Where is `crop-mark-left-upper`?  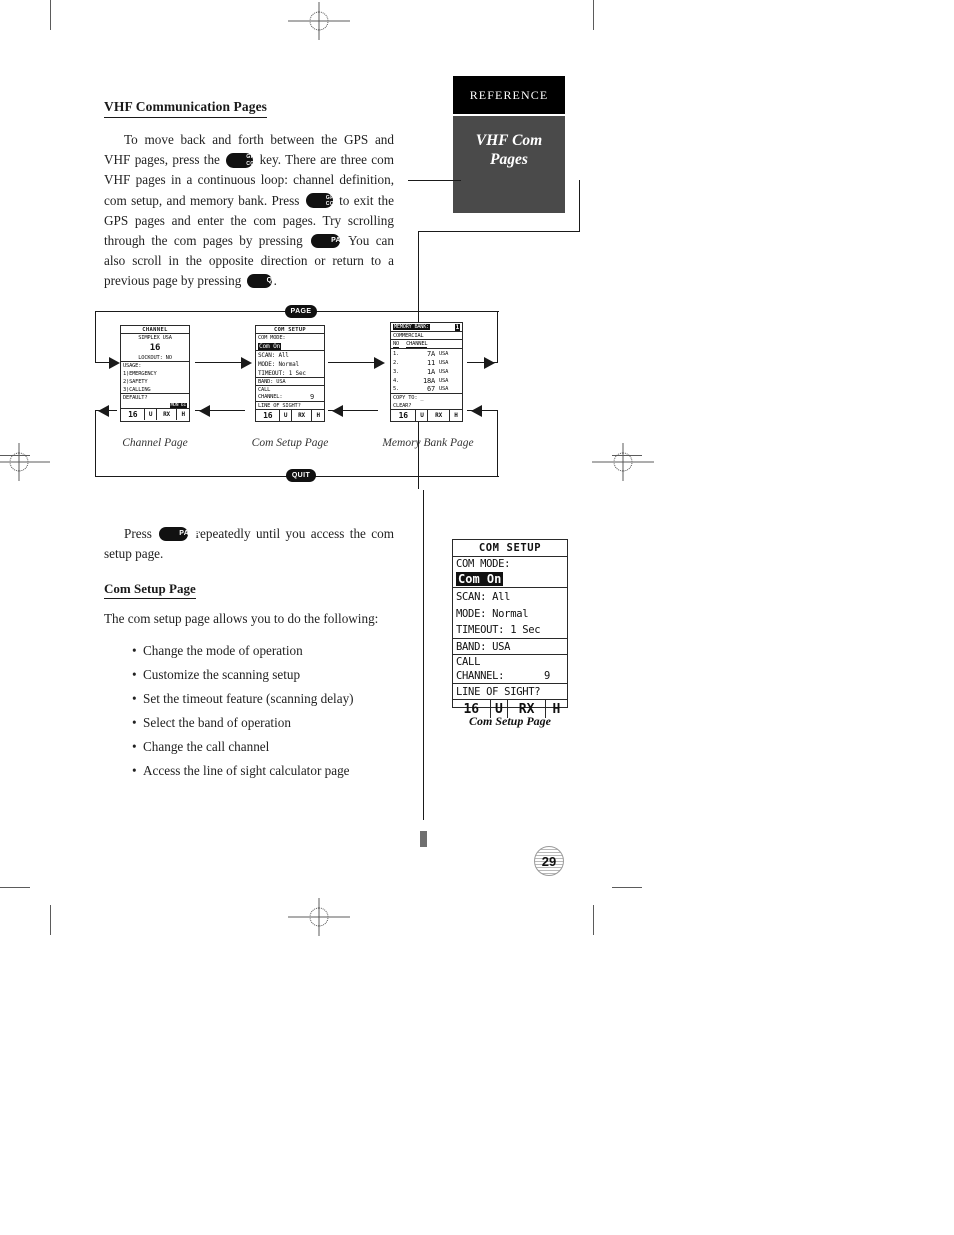 crop-mark-left-upper is located at coordinates (15, 455).